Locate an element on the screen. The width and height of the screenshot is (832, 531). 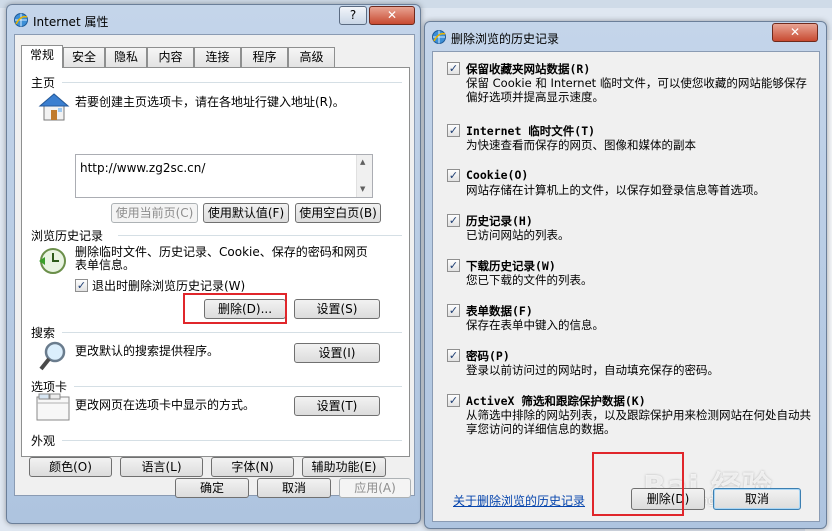
history-section-label: 浏览历史记录 is located at coordinates (67, 236).